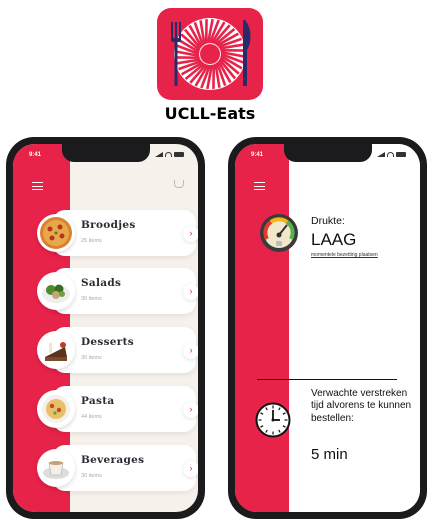 The height and width of the screenshot is (525, 432). I want to click on section-divider, so click(327, 380).